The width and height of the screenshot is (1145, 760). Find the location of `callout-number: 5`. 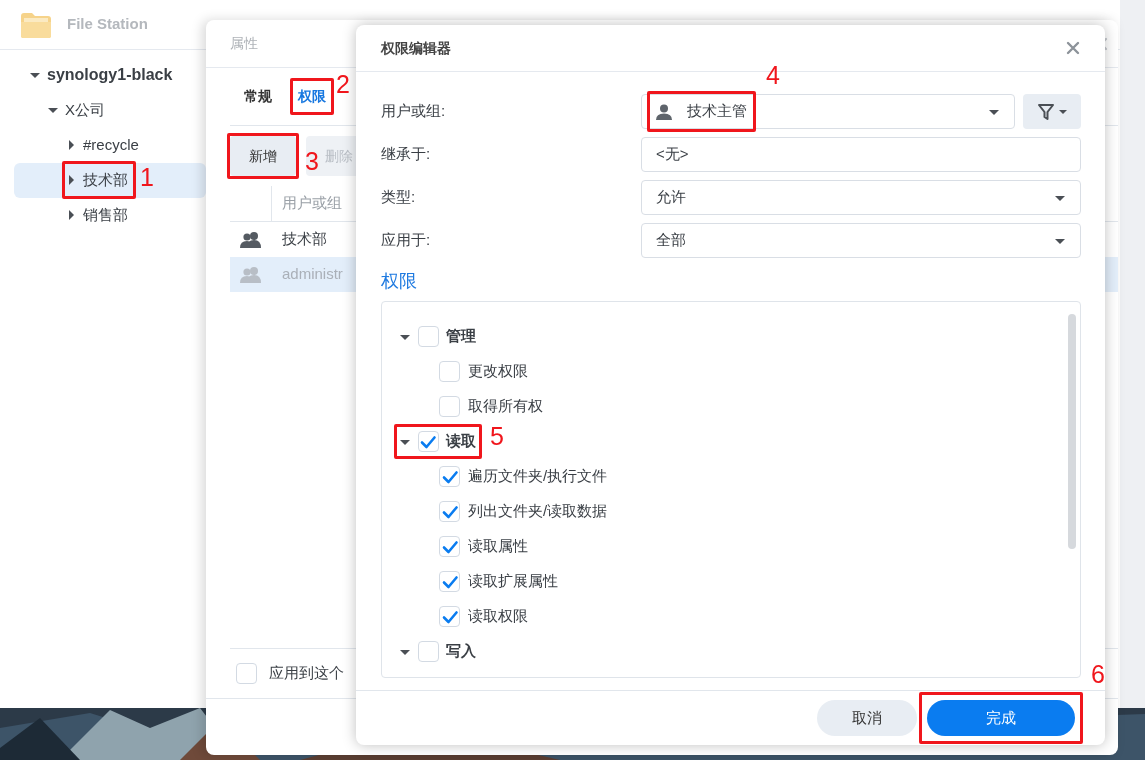

callout-number: 5 is located at coordinates (497, 437).